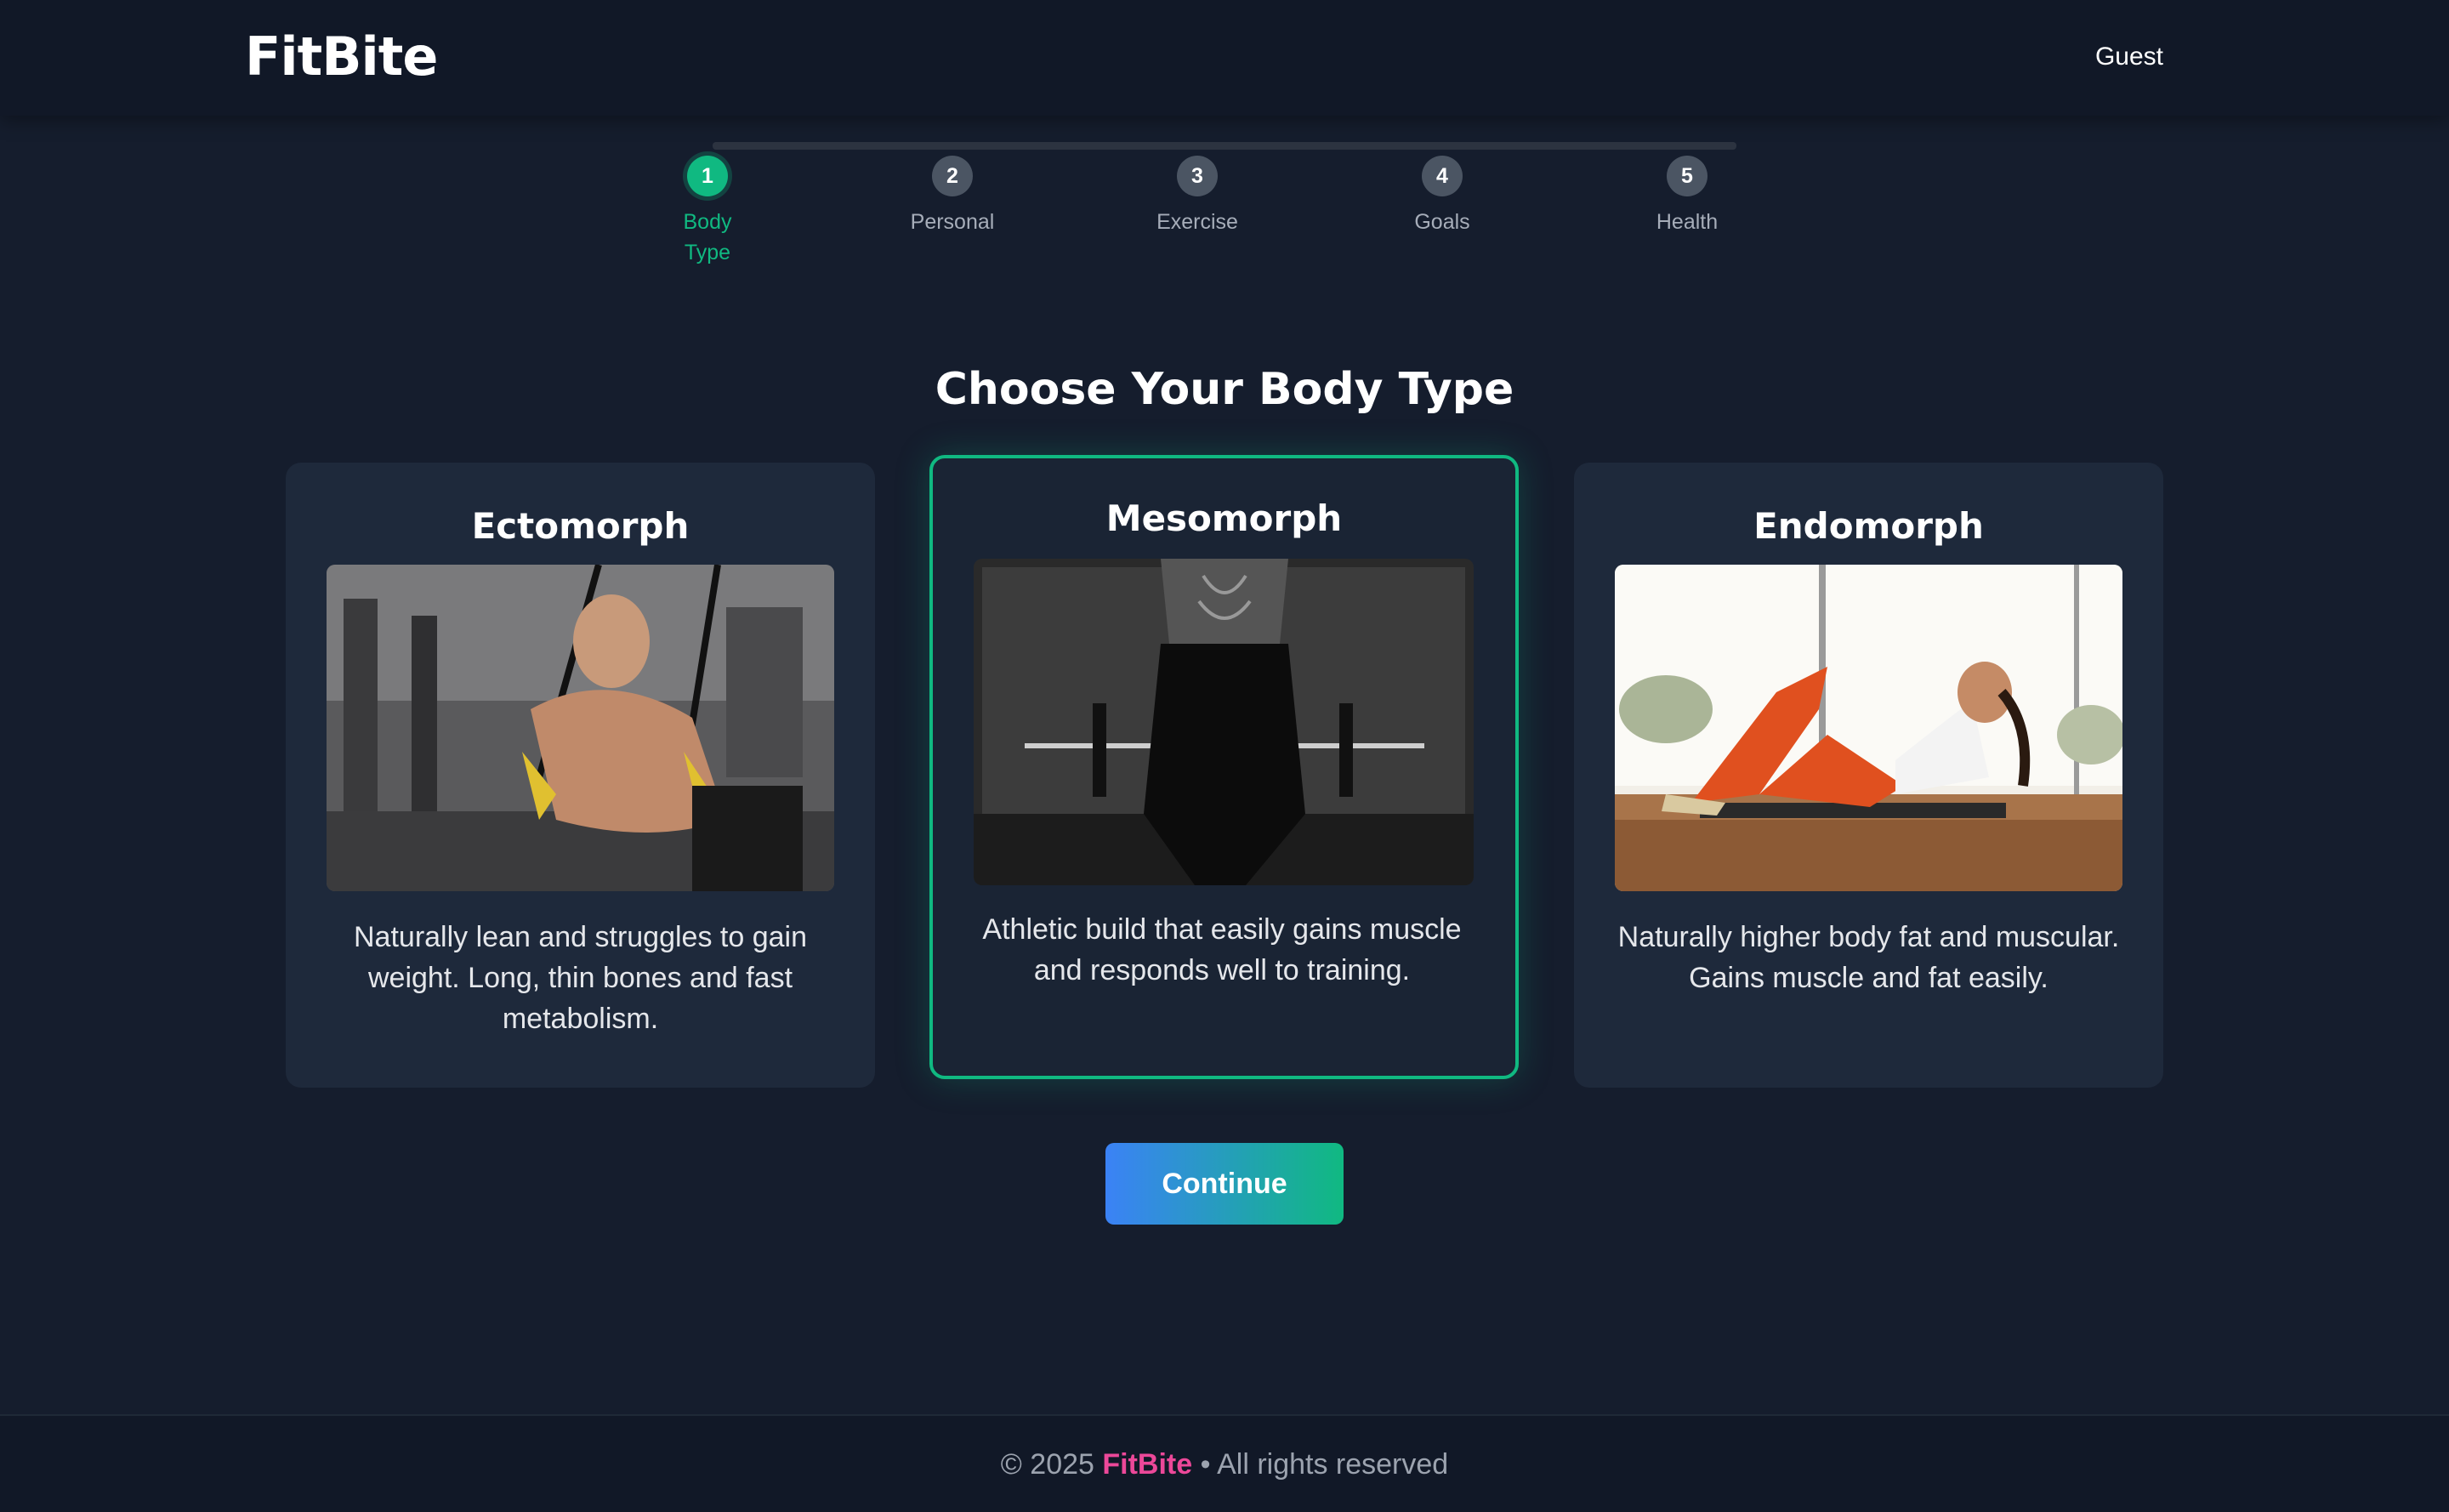 Image resolution: width=2449 pixels, height=1512 pixels. I want to click on step-body-type: 1 Body Type, so click(707, 212).